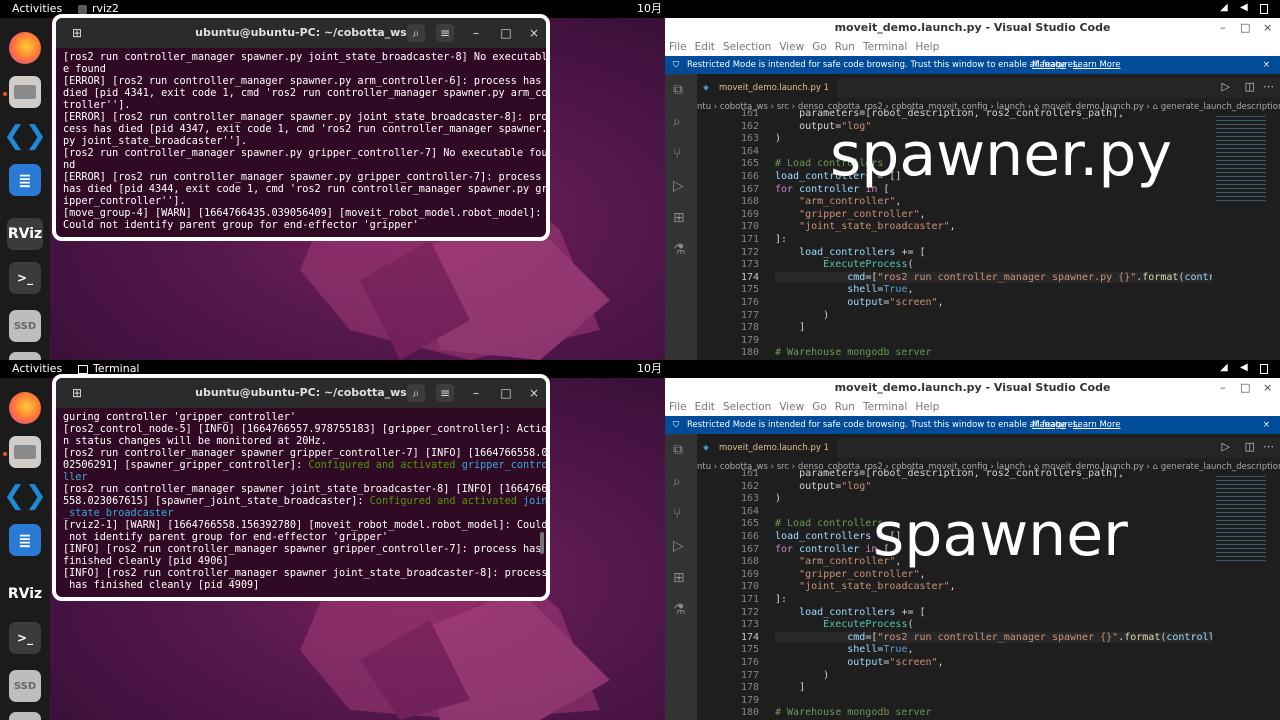  What do you see at coordinates (301, 106) in the screenshot?
I see `terminal-line: troller''].` at bounding box center [301, 106].